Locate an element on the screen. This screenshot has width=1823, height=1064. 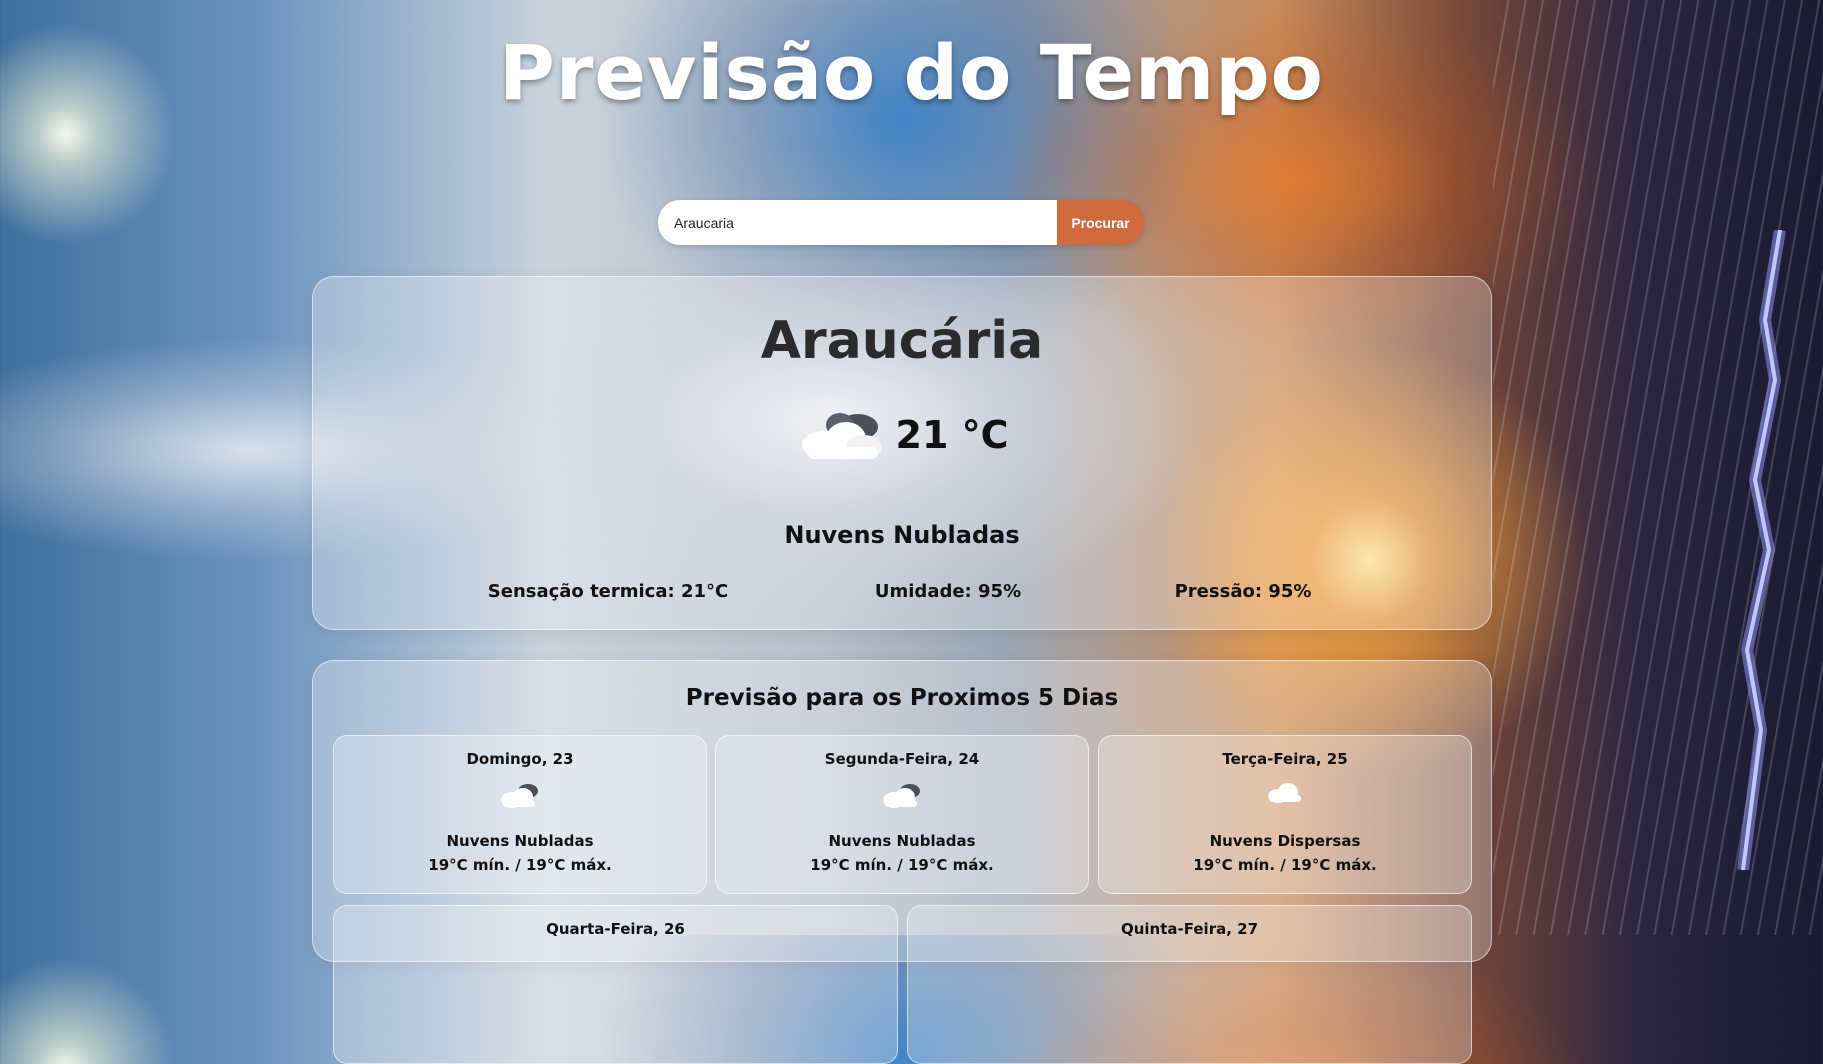
forecast-day: Quinta-Feira, 27 is located at coordinates (1189, 984).